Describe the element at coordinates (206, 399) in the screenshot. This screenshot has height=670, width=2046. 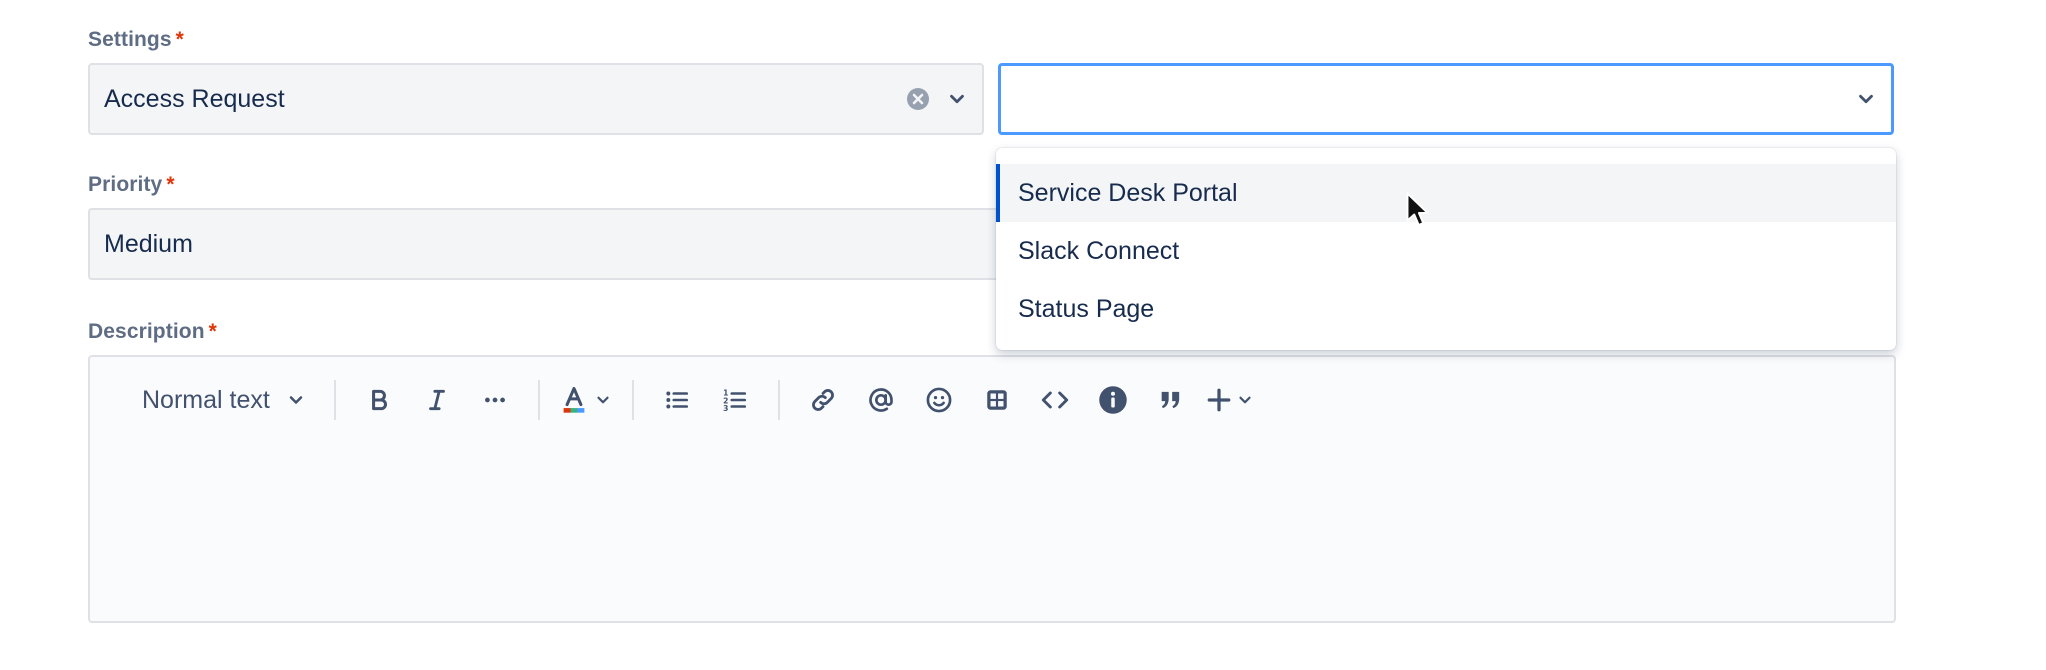
I see `text-style-label: Normal text` at that location.